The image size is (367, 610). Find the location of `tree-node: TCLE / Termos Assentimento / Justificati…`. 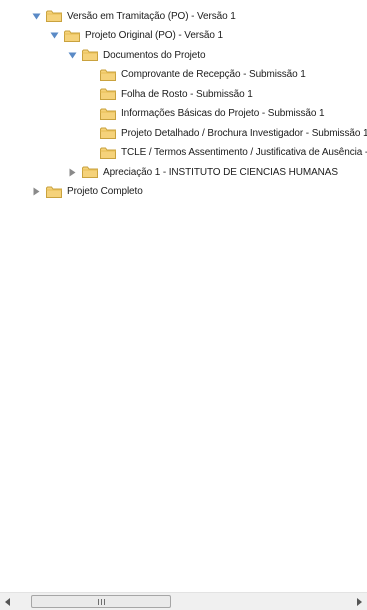

tree-node: TCLE / Termos Assentimento / Justificati… is located at coordinates (225, 153).